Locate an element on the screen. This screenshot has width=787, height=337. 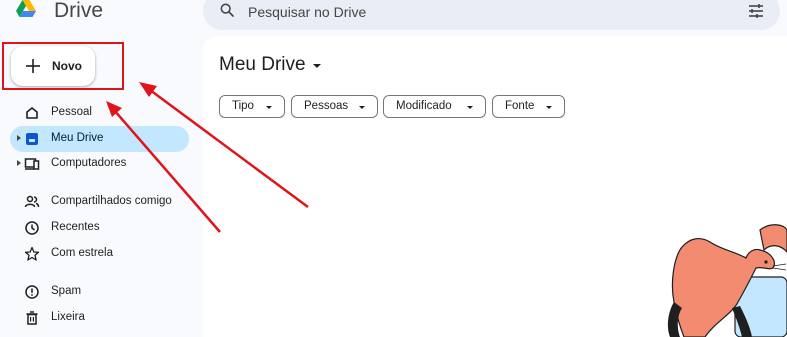
filter-chip-tipo: Tipo is located at coordinates (252, 106).